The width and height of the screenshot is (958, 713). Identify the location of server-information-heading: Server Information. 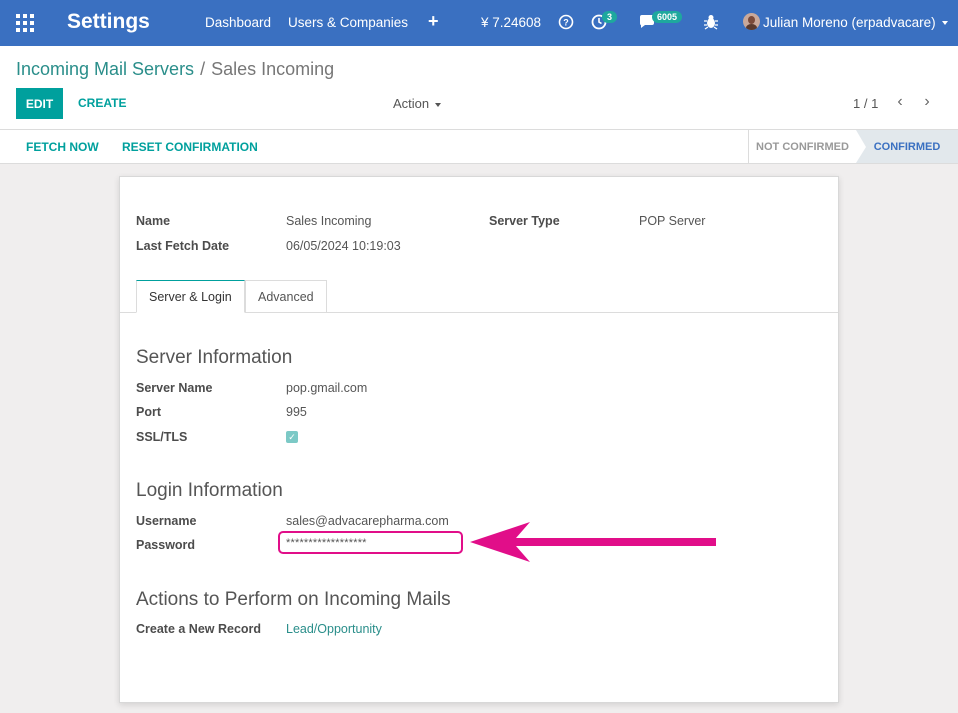
(214, 357).